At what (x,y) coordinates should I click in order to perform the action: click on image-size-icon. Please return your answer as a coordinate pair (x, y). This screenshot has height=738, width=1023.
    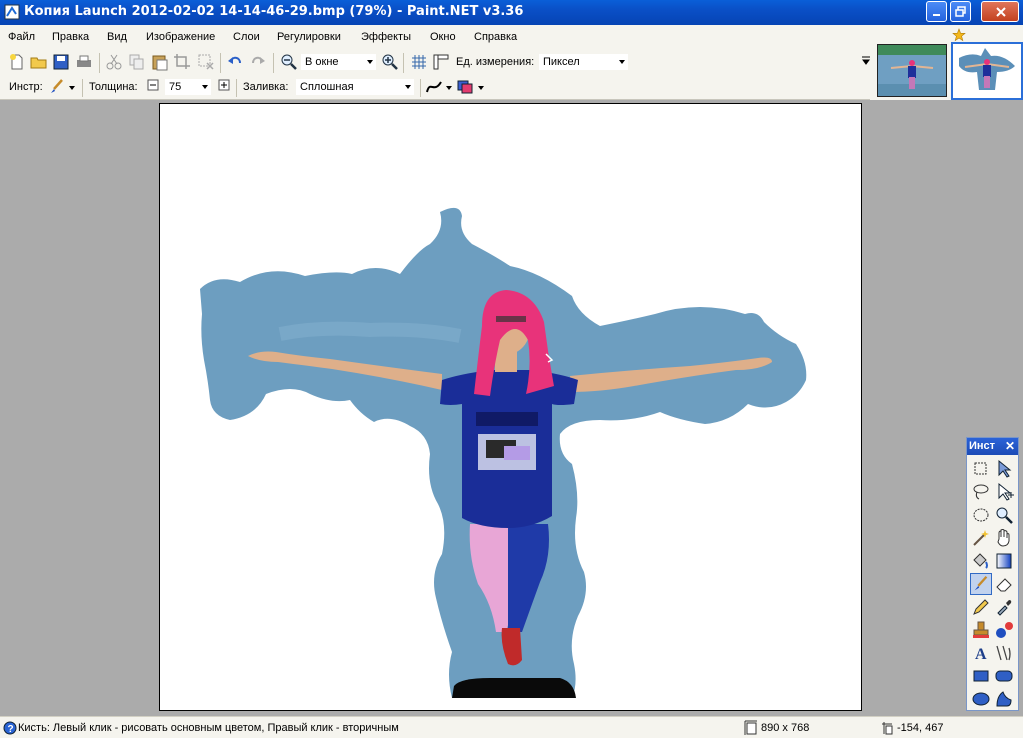
    Looking at the image, I should click on (750, 727).